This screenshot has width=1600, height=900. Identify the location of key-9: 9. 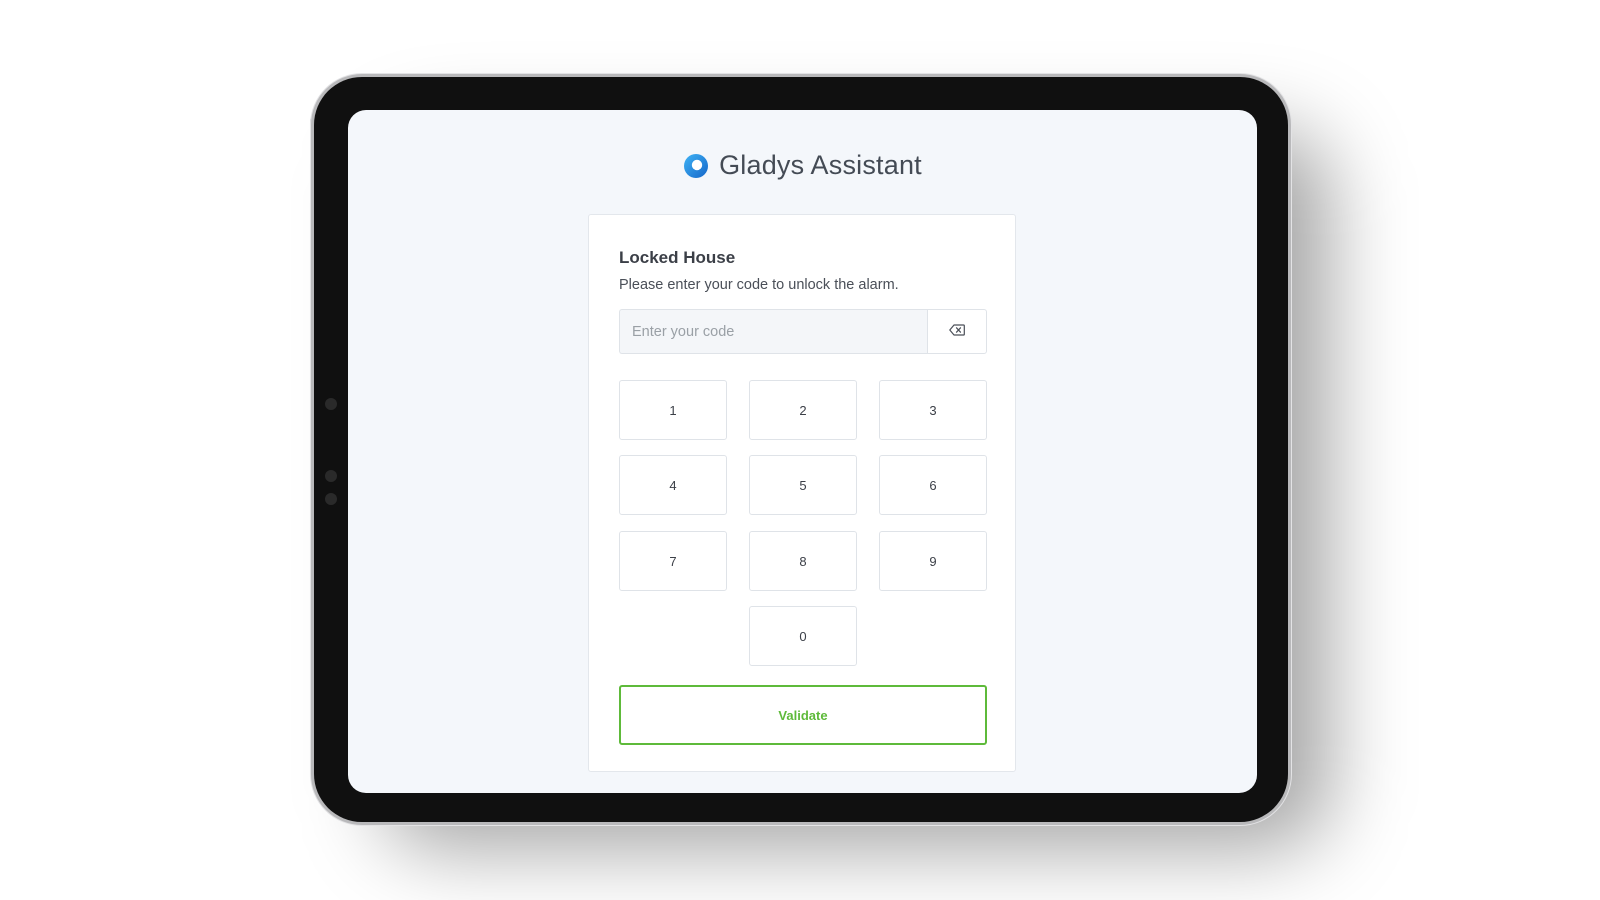
(933, 561).